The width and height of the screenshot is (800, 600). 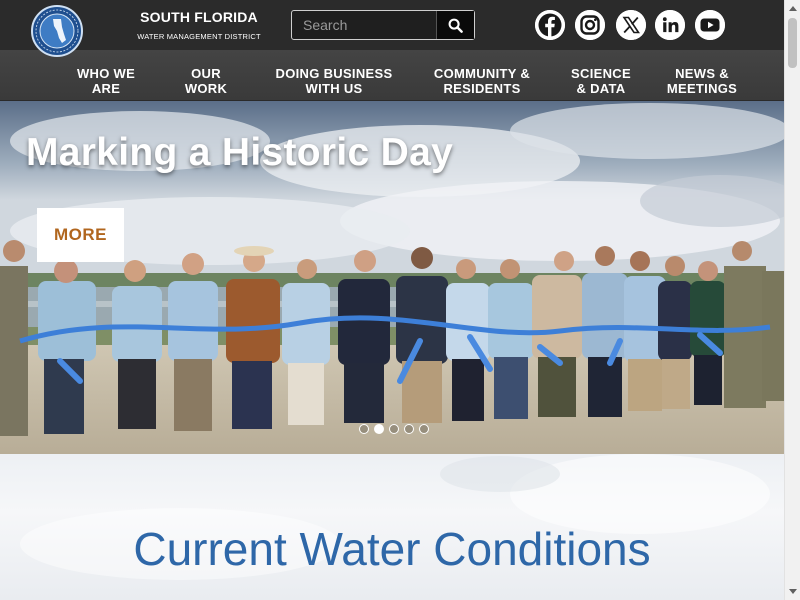 What do you see at coordinates (482, 81) in the screenshot?
I see `nav-item-community-residents: COMMUNITY & RESIDENTS` at bounding box center [482, 81].